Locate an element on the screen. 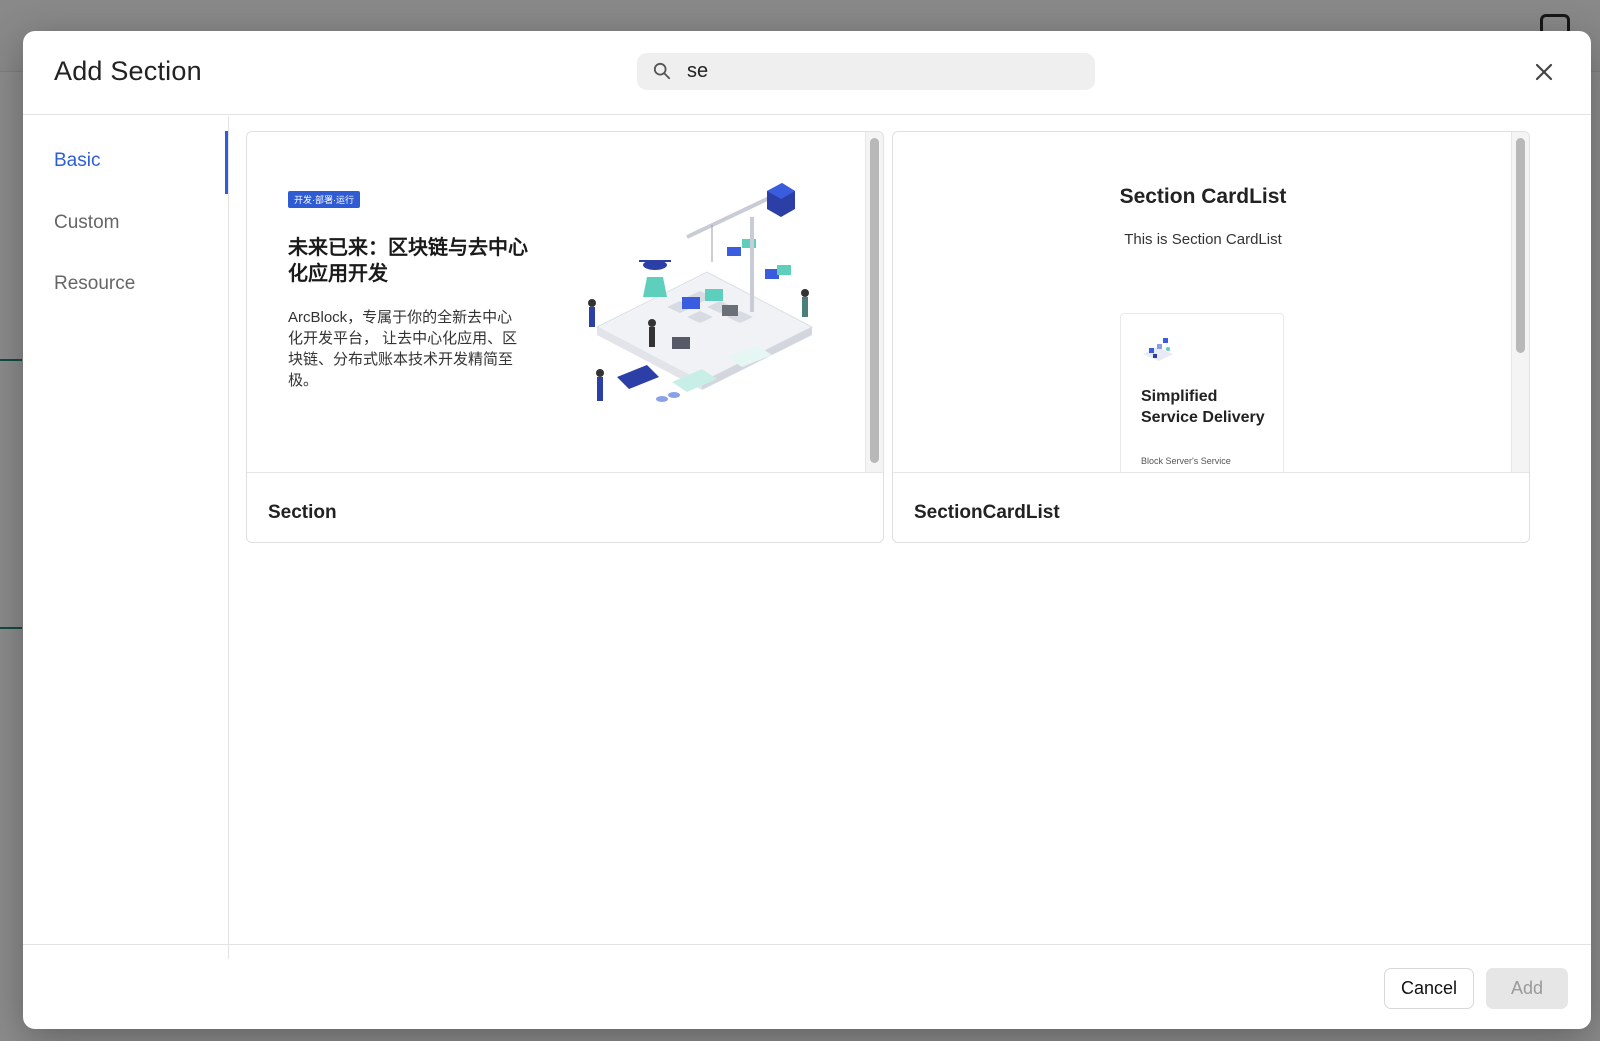 Image resolution: width=1600 pixels, height=1041 pixels. sidebar-item-basic: Basic is located at coordinates (77, 161).